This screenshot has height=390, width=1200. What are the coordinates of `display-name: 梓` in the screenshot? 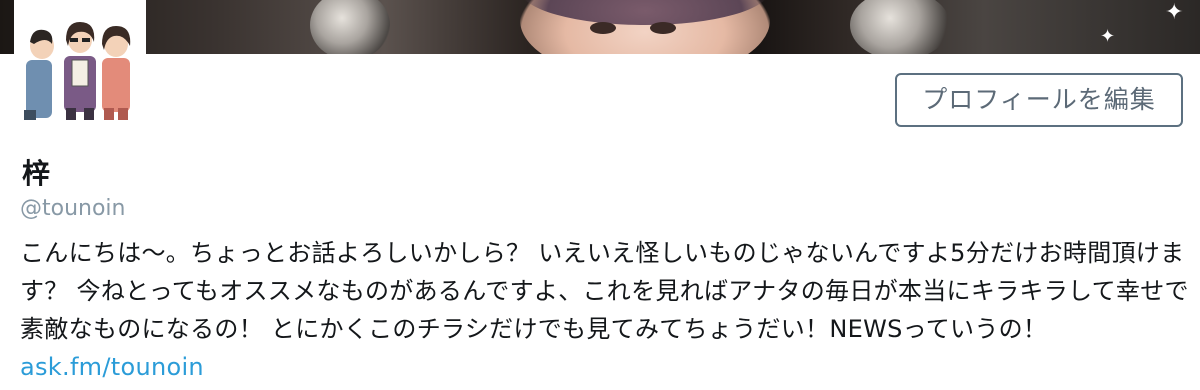 It's located at (36, 173).